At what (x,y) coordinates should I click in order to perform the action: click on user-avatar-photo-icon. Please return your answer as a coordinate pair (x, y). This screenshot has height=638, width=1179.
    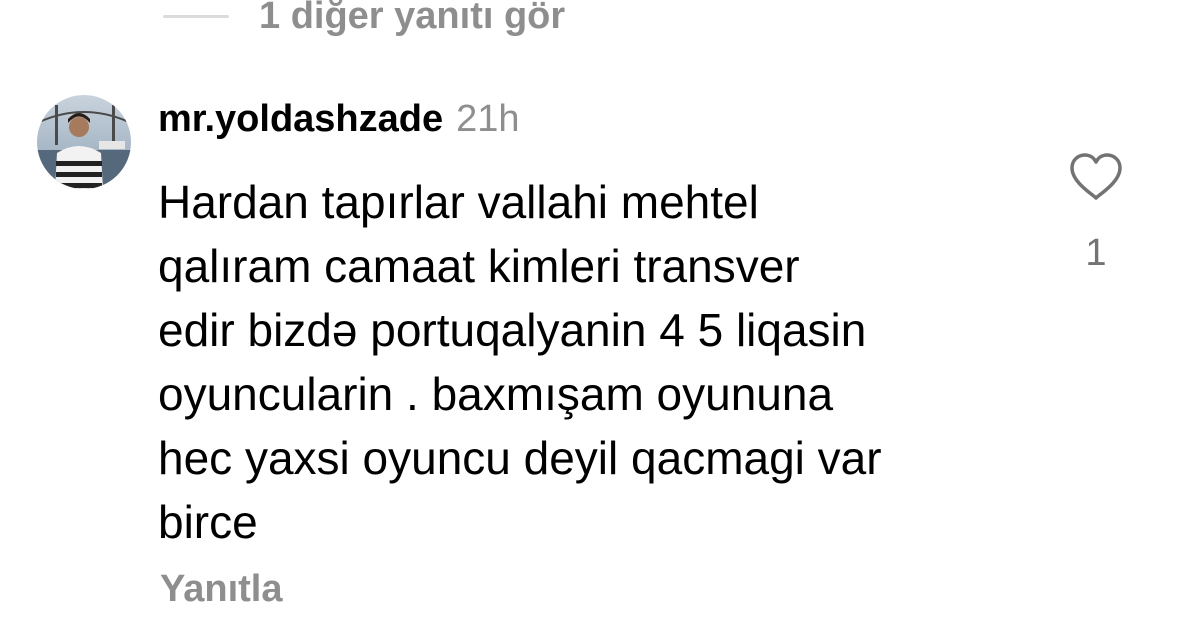
    Looking at the image, I should click on (84, 142).